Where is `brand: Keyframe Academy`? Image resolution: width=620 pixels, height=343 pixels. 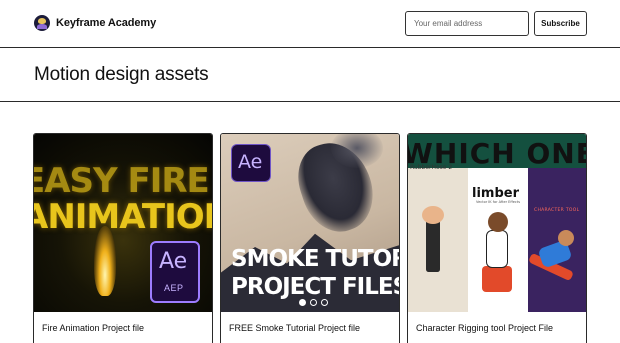
brand: Keyframe Academy is located at coordinates (95, 23).